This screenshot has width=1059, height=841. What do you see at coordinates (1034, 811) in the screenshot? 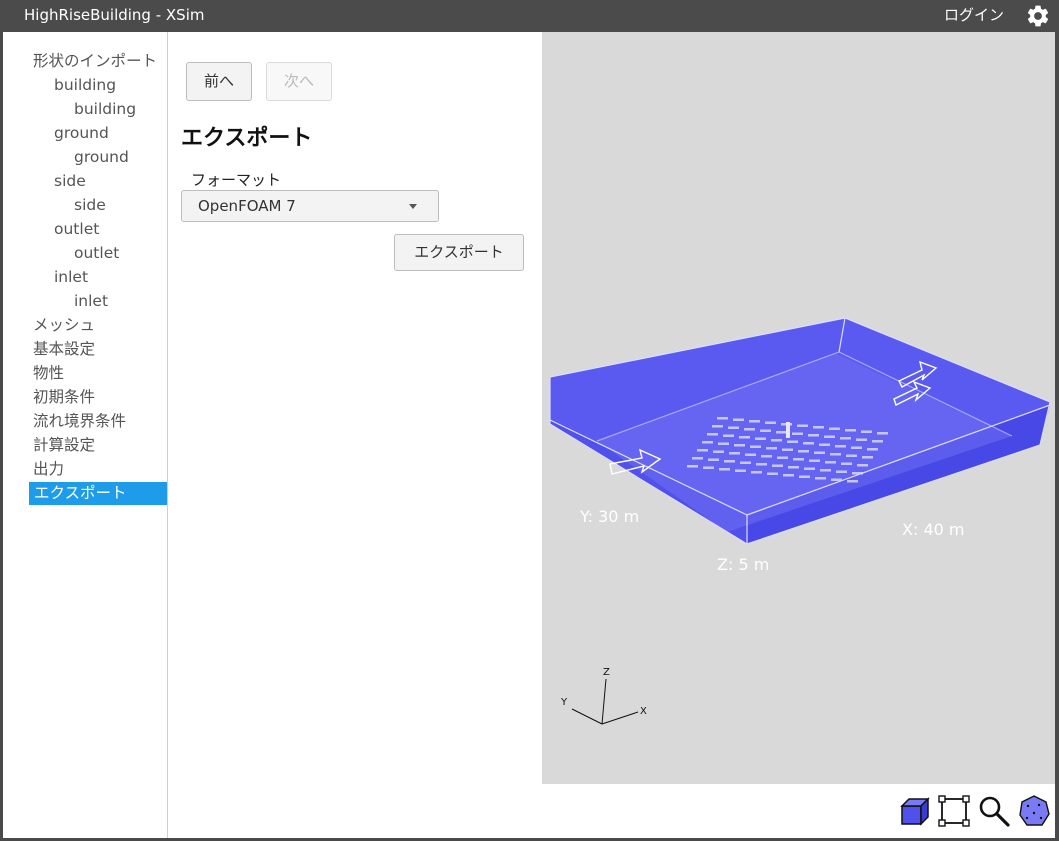
I see `mesh-view-icon` at bounding box center [1034, 811].